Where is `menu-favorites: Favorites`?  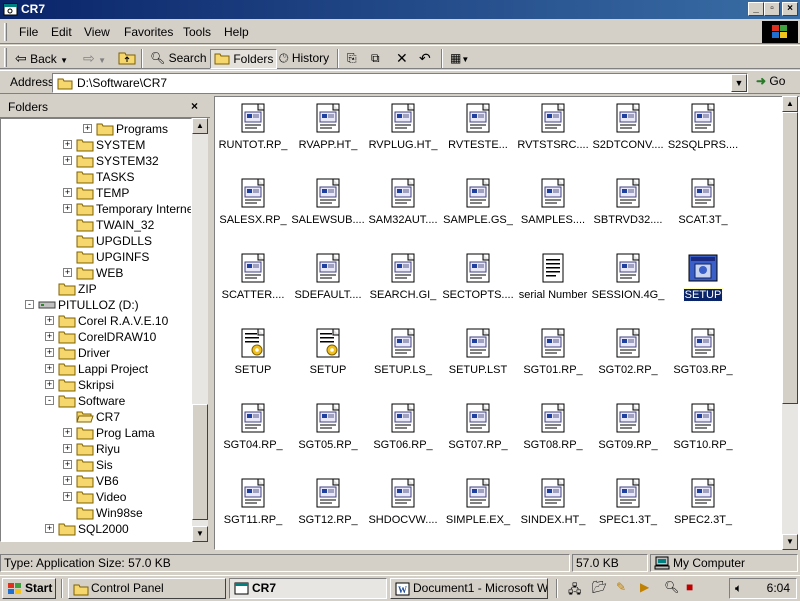 menu-favorites: Favorites is located at coordinates (148, 32).